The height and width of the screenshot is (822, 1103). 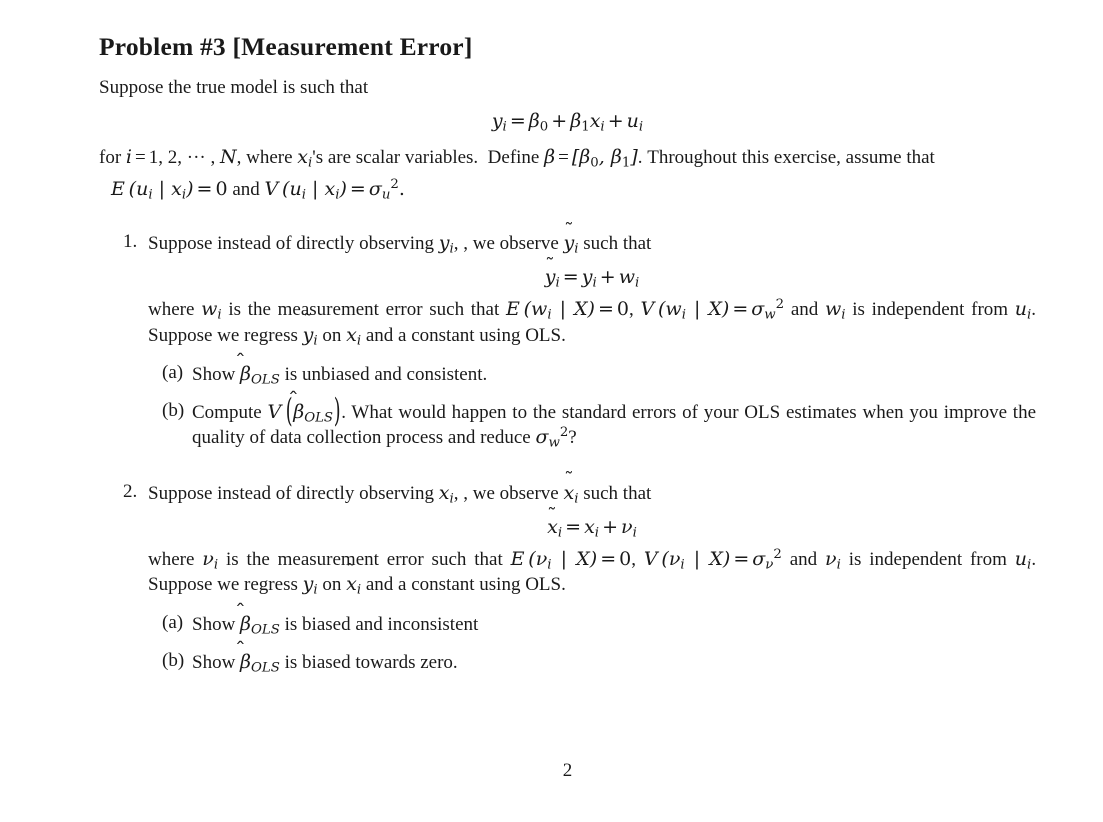 I want to click on item-1-stem-frag-c: such that, so click(x=617, y=244).